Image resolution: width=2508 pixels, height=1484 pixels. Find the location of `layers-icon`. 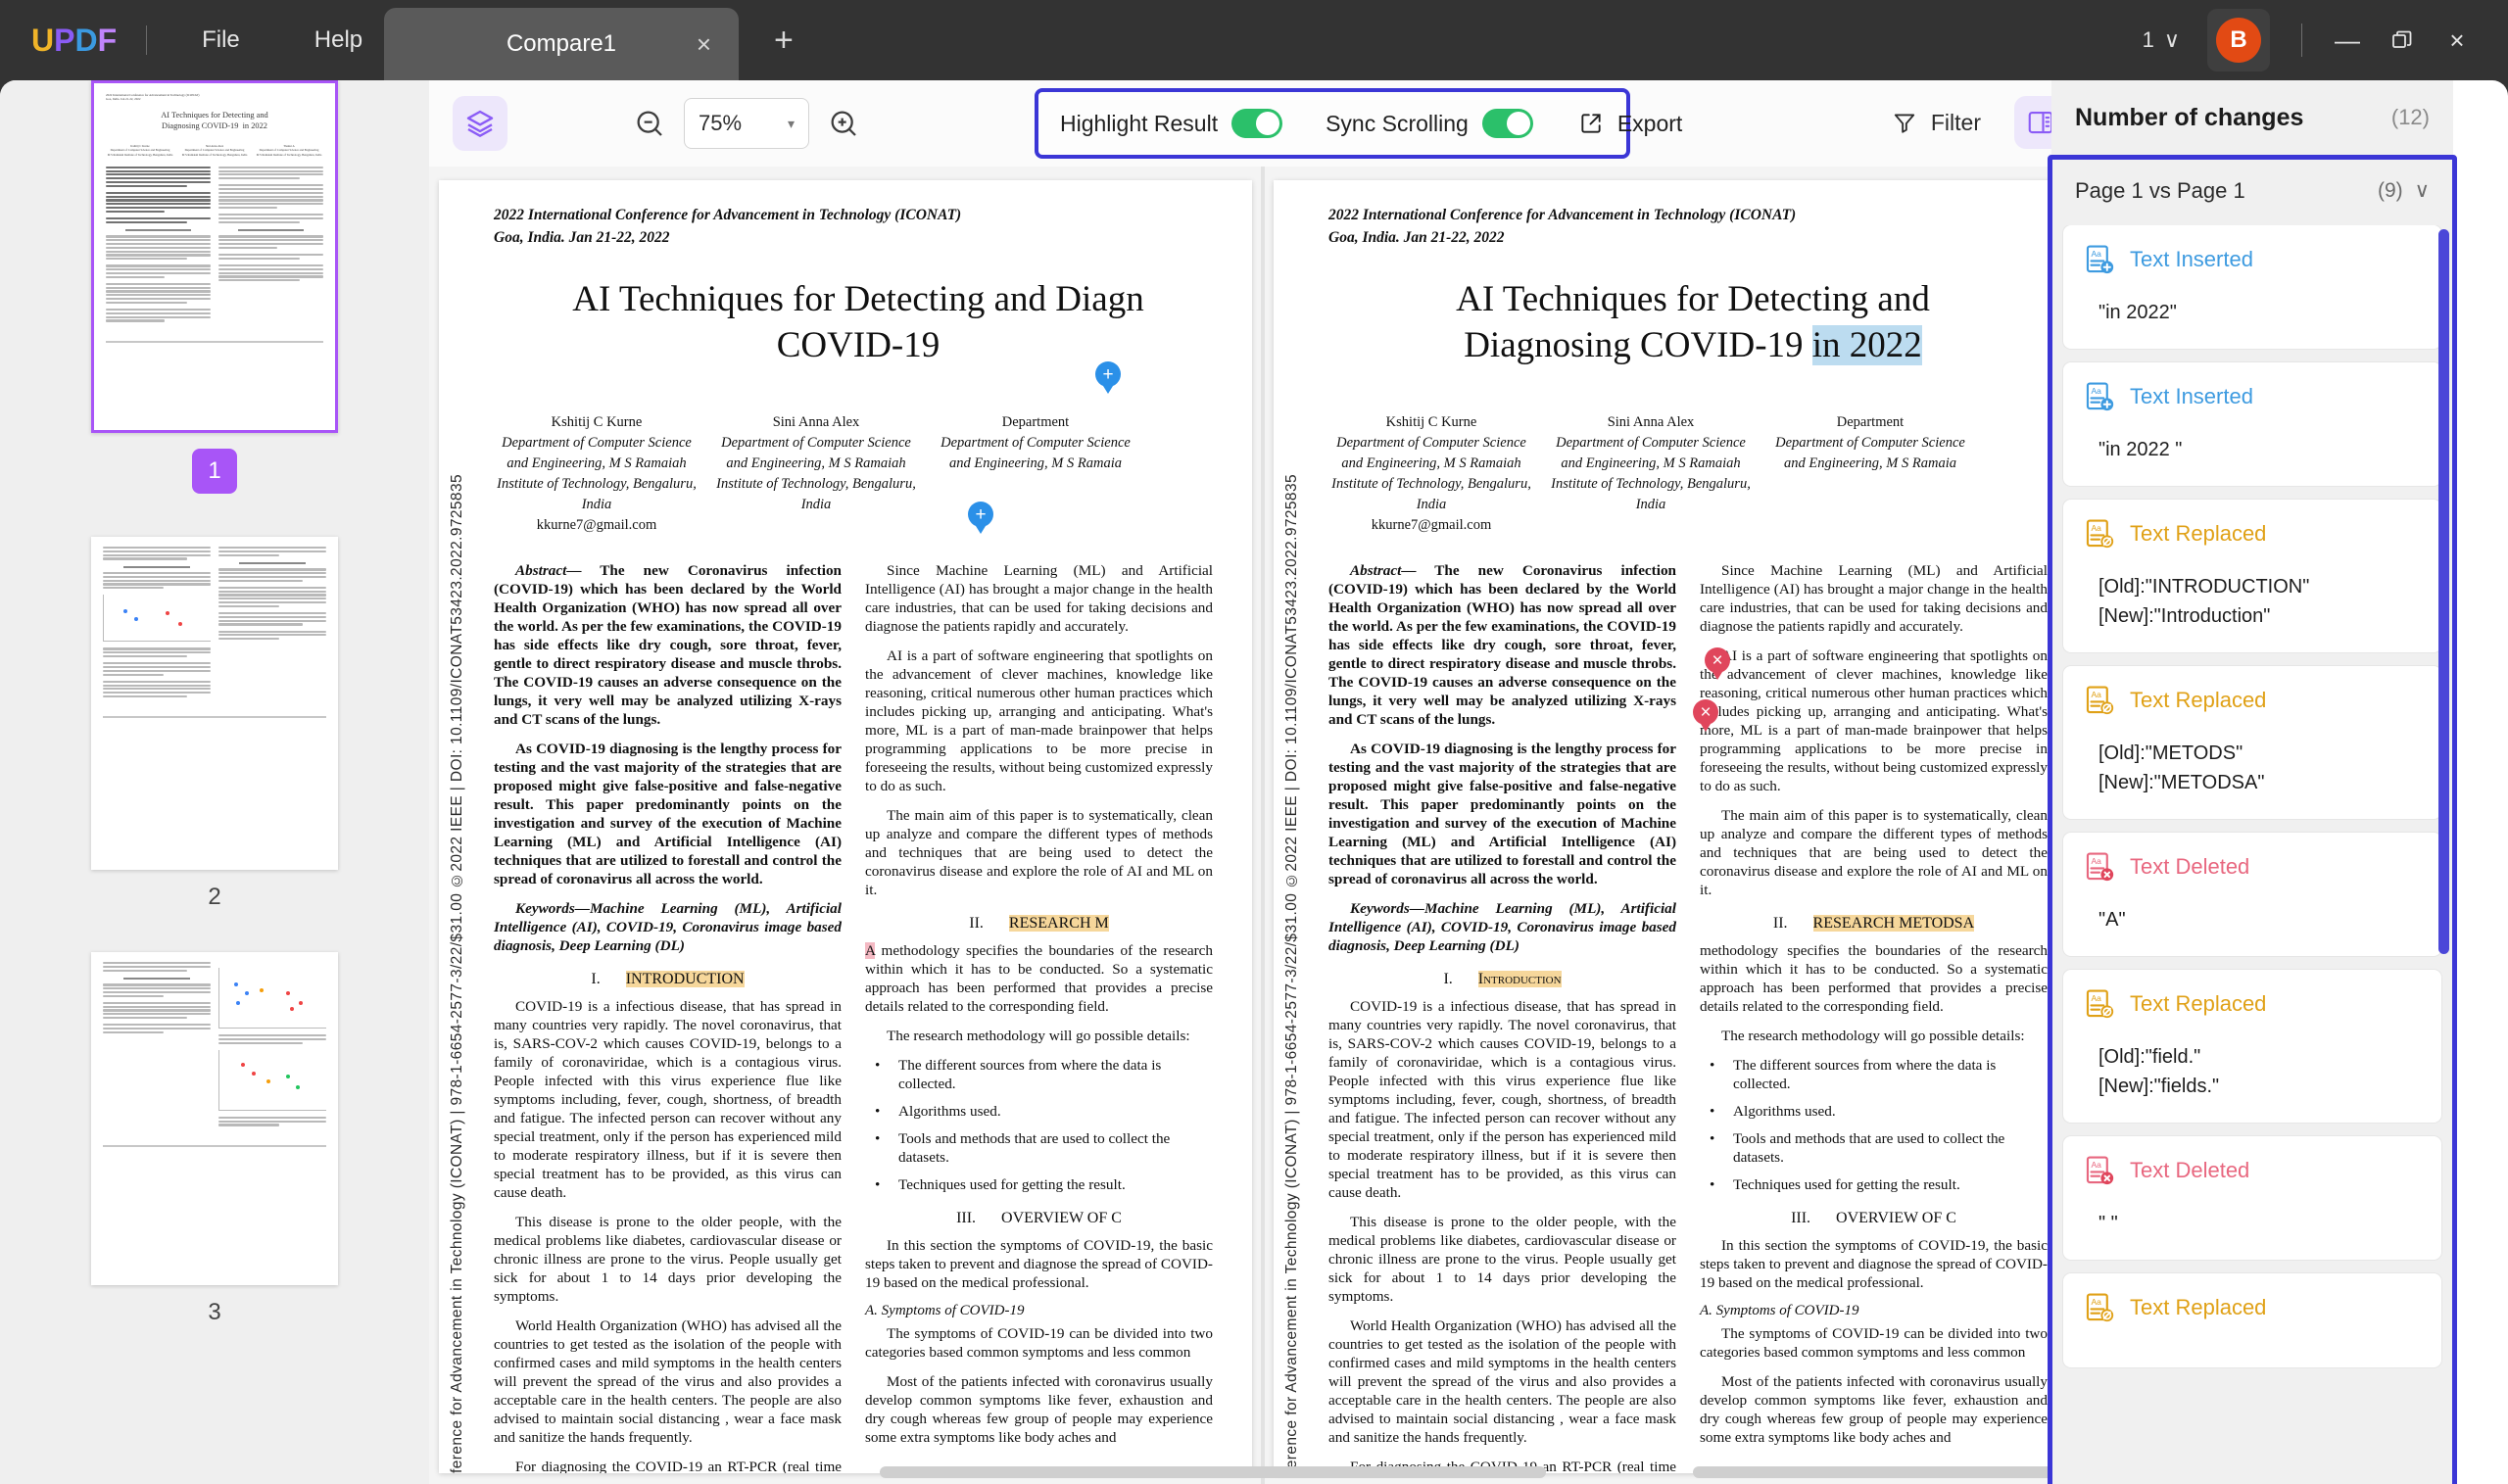

layers-icon is located at coordinates (480, 123).